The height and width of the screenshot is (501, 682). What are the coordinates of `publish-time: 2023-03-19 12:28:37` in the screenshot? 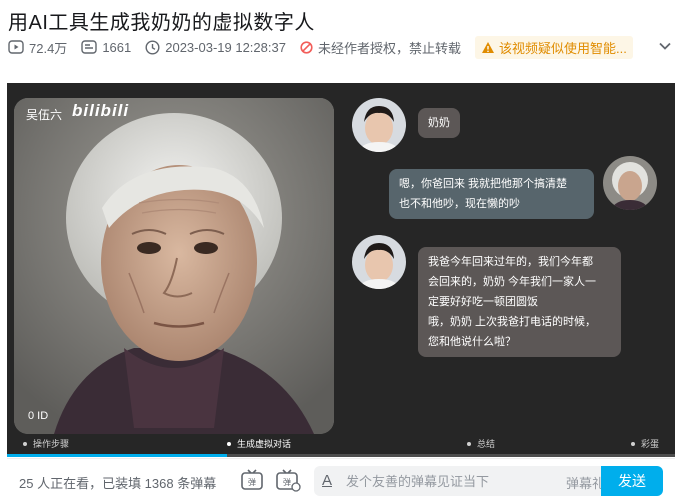 It's located at (215, 47).